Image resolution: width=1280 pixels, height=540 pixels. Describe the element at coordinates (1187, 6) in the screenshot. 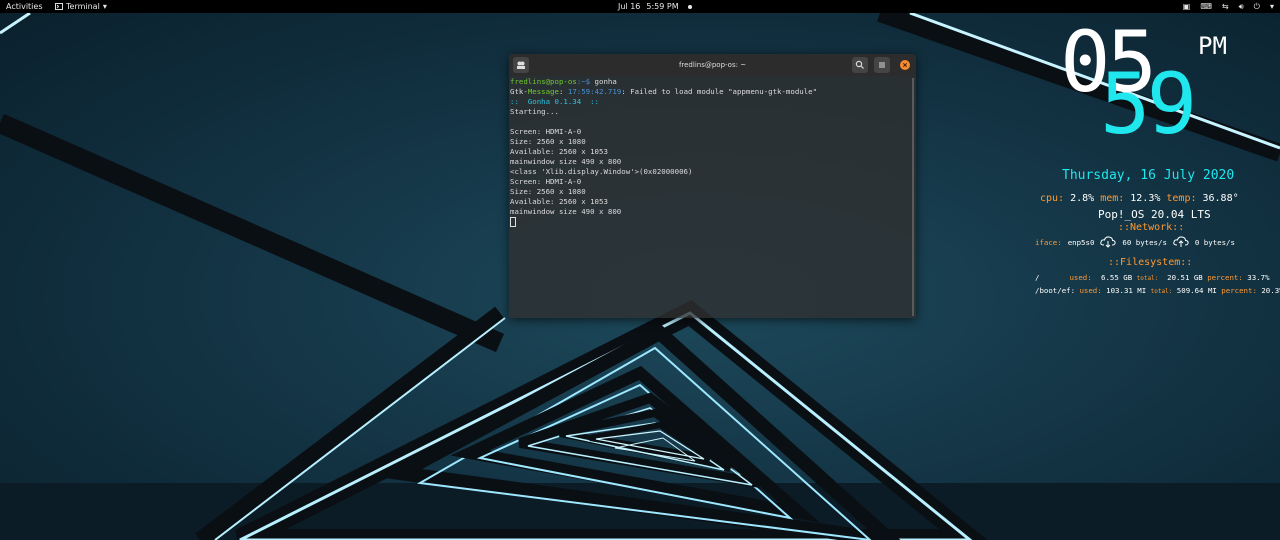

I see `display-icon: ▣` at that location.